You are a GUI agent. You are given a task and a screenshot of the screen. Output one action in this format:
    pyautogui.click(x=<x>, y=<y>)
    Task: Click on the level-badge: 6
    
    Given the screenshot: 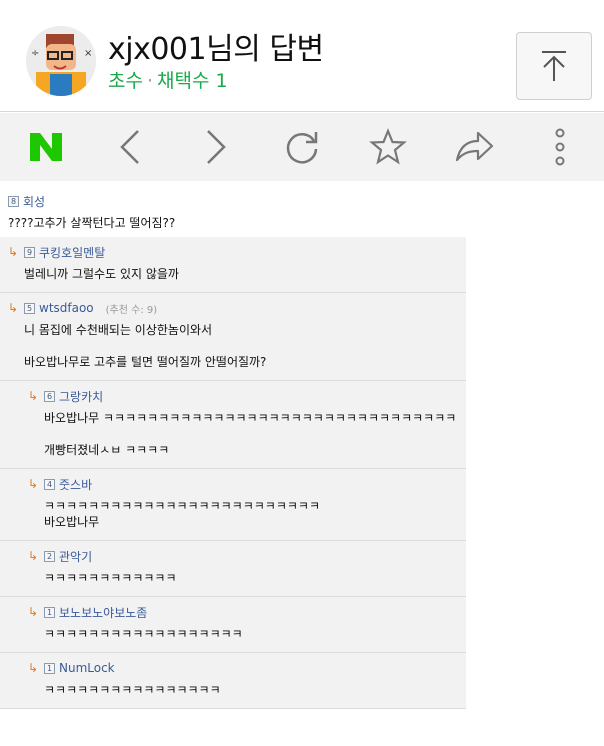 What is the action you would take?
    pyautogui.click(x=49, y=396)
    